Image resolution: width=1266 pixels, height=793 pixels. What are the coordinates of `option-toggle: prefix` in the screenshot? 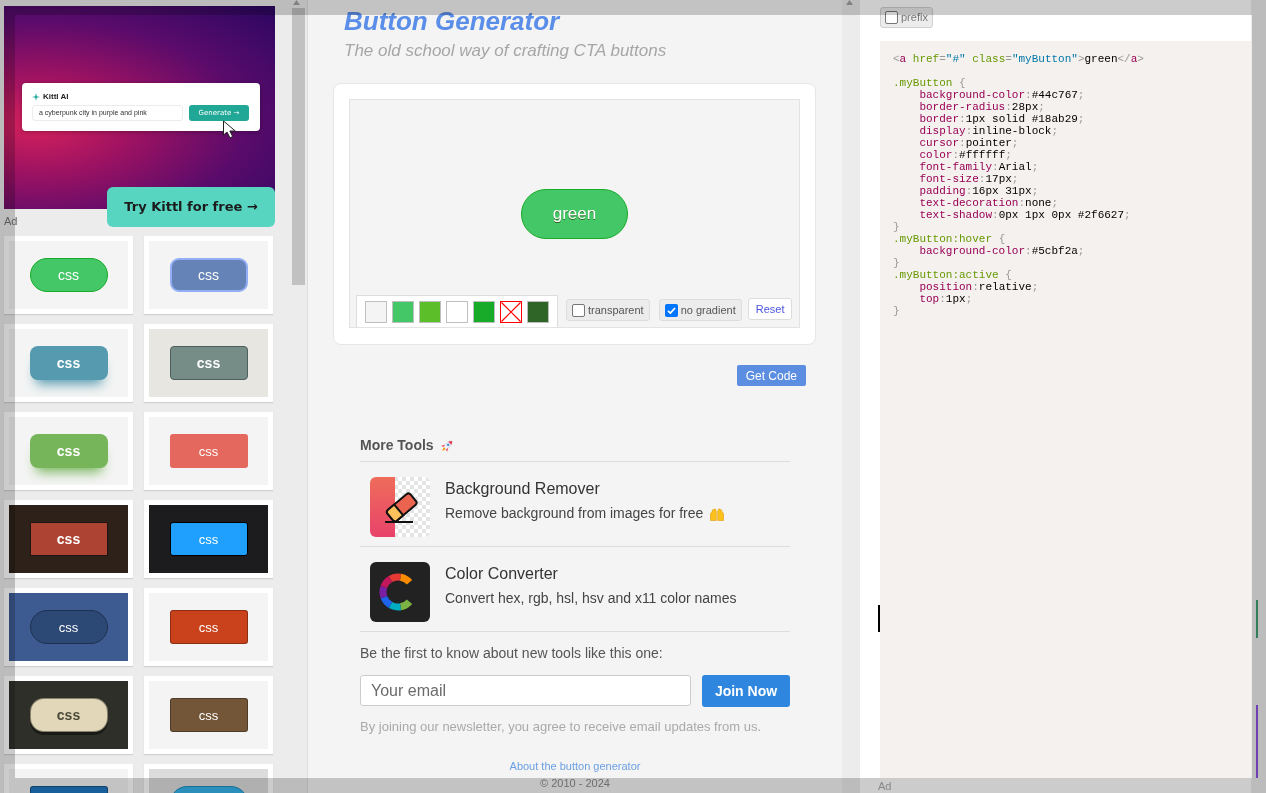 It's located at (906, 17).